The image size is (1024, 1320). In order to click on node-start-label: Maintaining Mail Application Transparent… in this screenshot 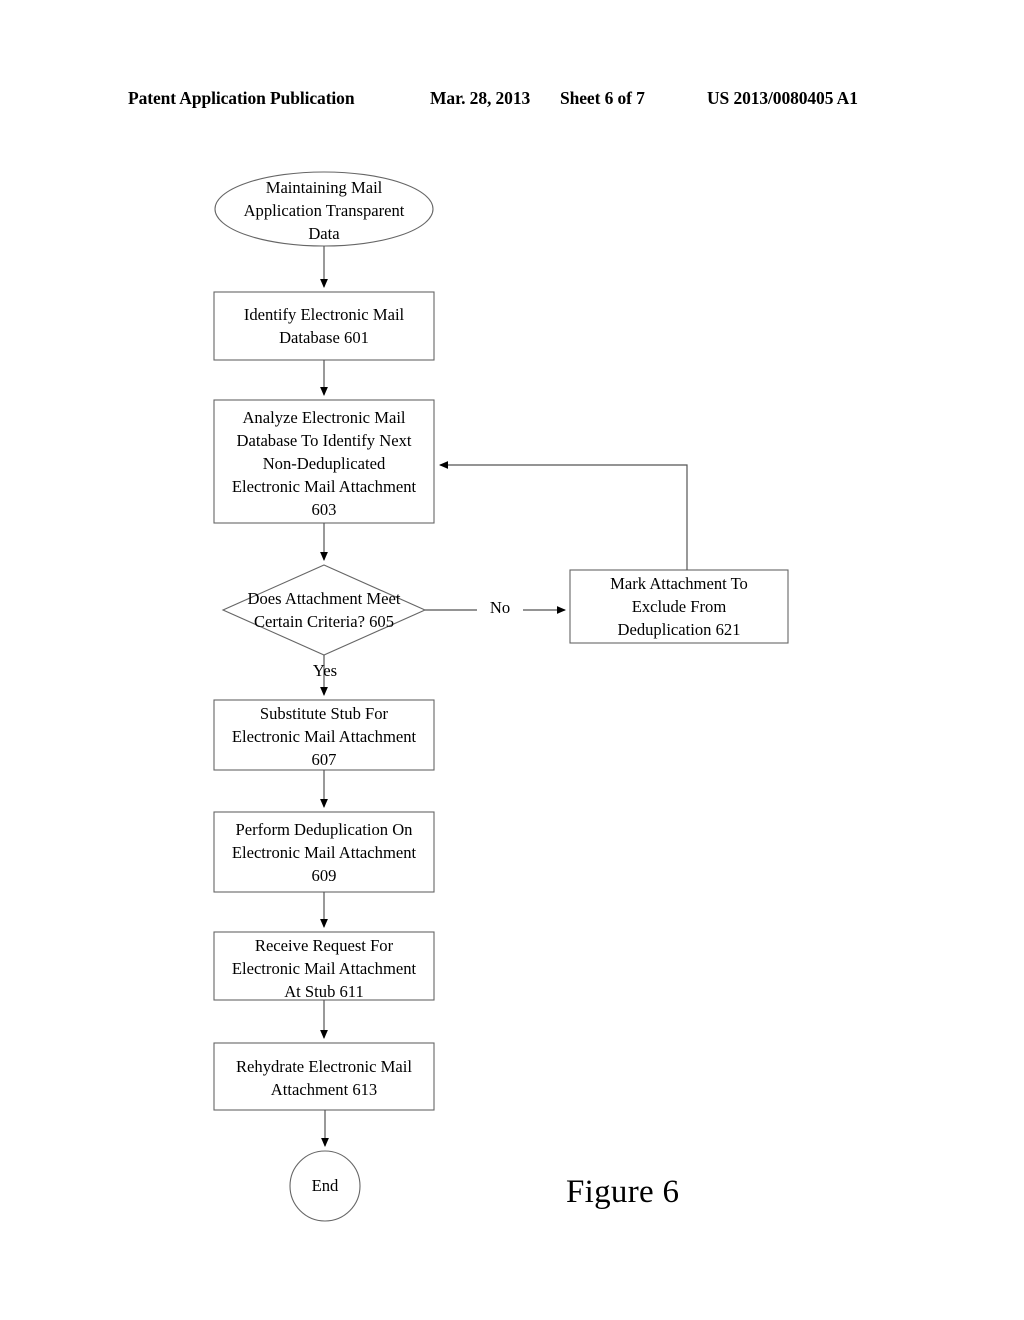, I will do `click(324, 210)`.